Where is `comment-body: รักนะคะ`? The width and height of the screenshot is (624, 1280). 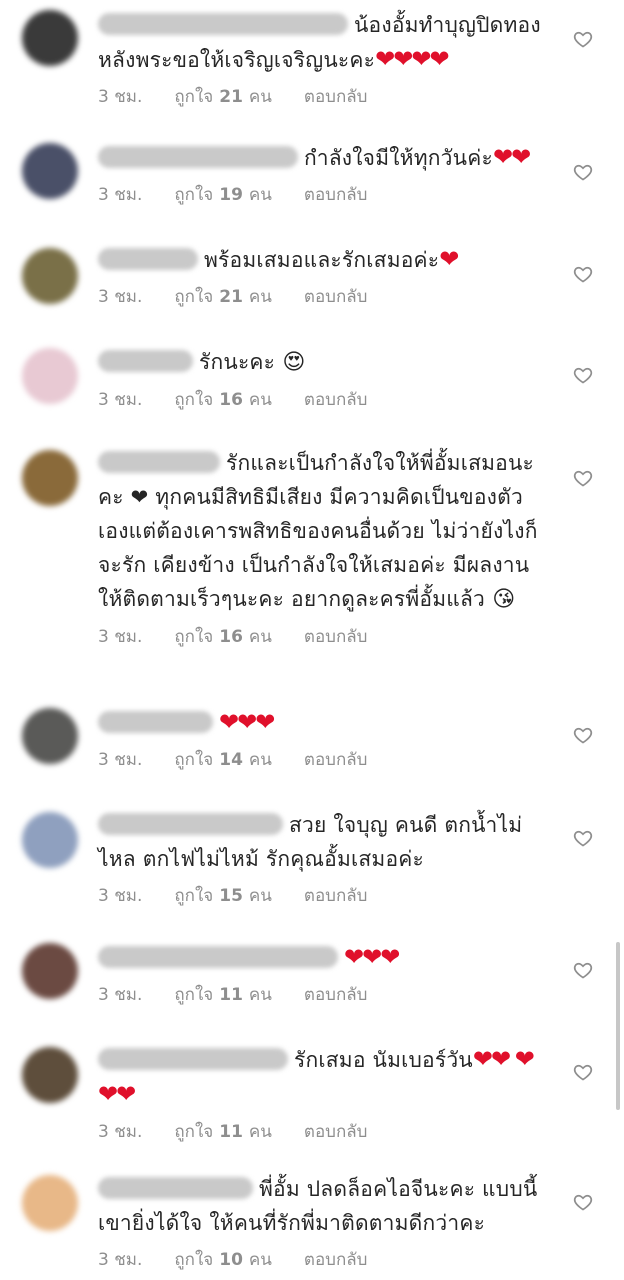
comment-body: รักนะคะ is located at coordinates (237, 362).